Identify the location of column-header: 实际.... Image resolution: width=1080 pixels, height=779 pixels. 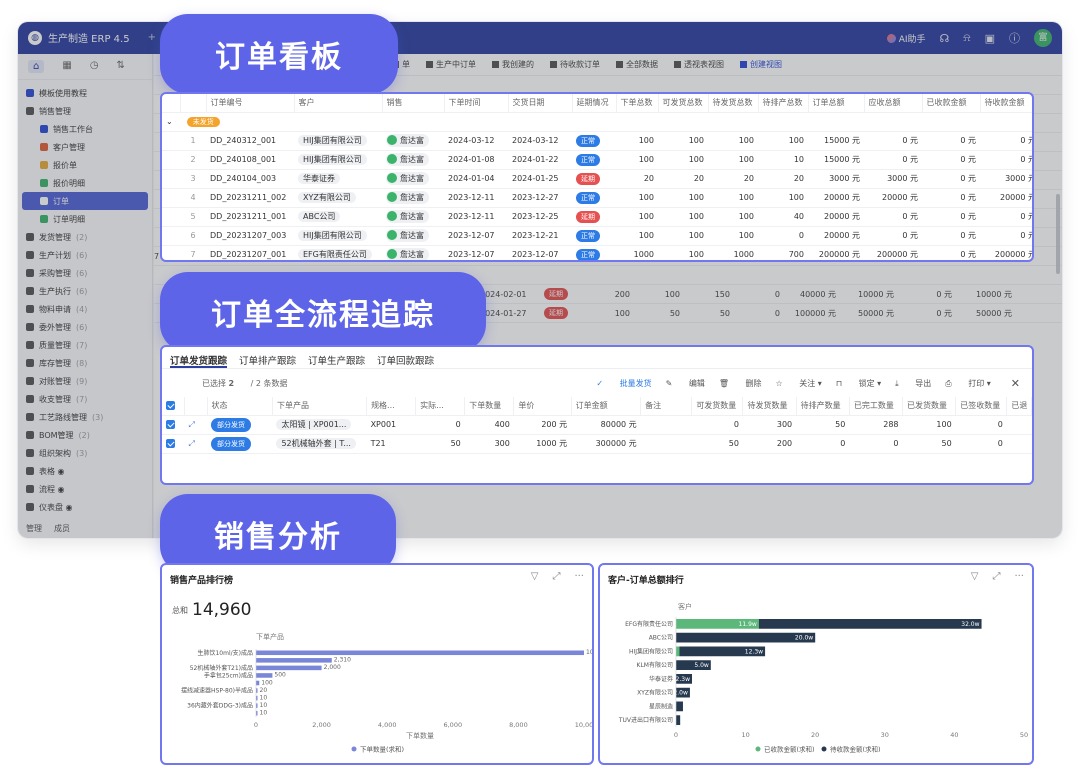
(440, 406).